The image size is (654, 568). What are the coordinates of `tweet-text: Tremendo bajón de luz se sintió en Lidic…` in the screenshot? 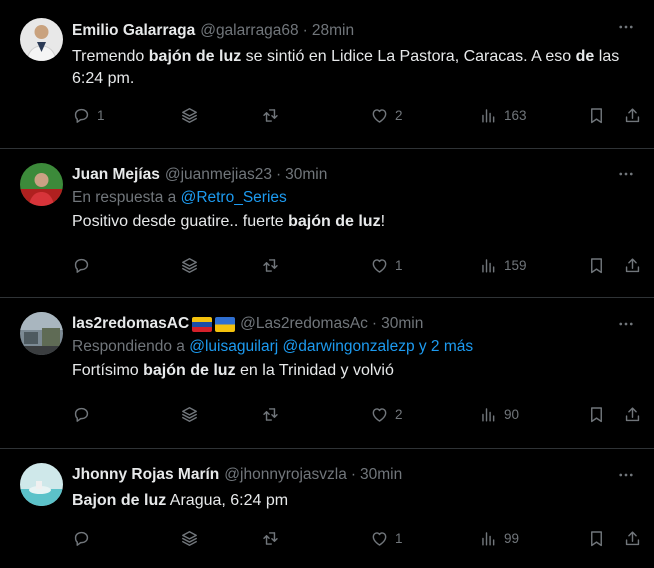 It's located at (355, 68).